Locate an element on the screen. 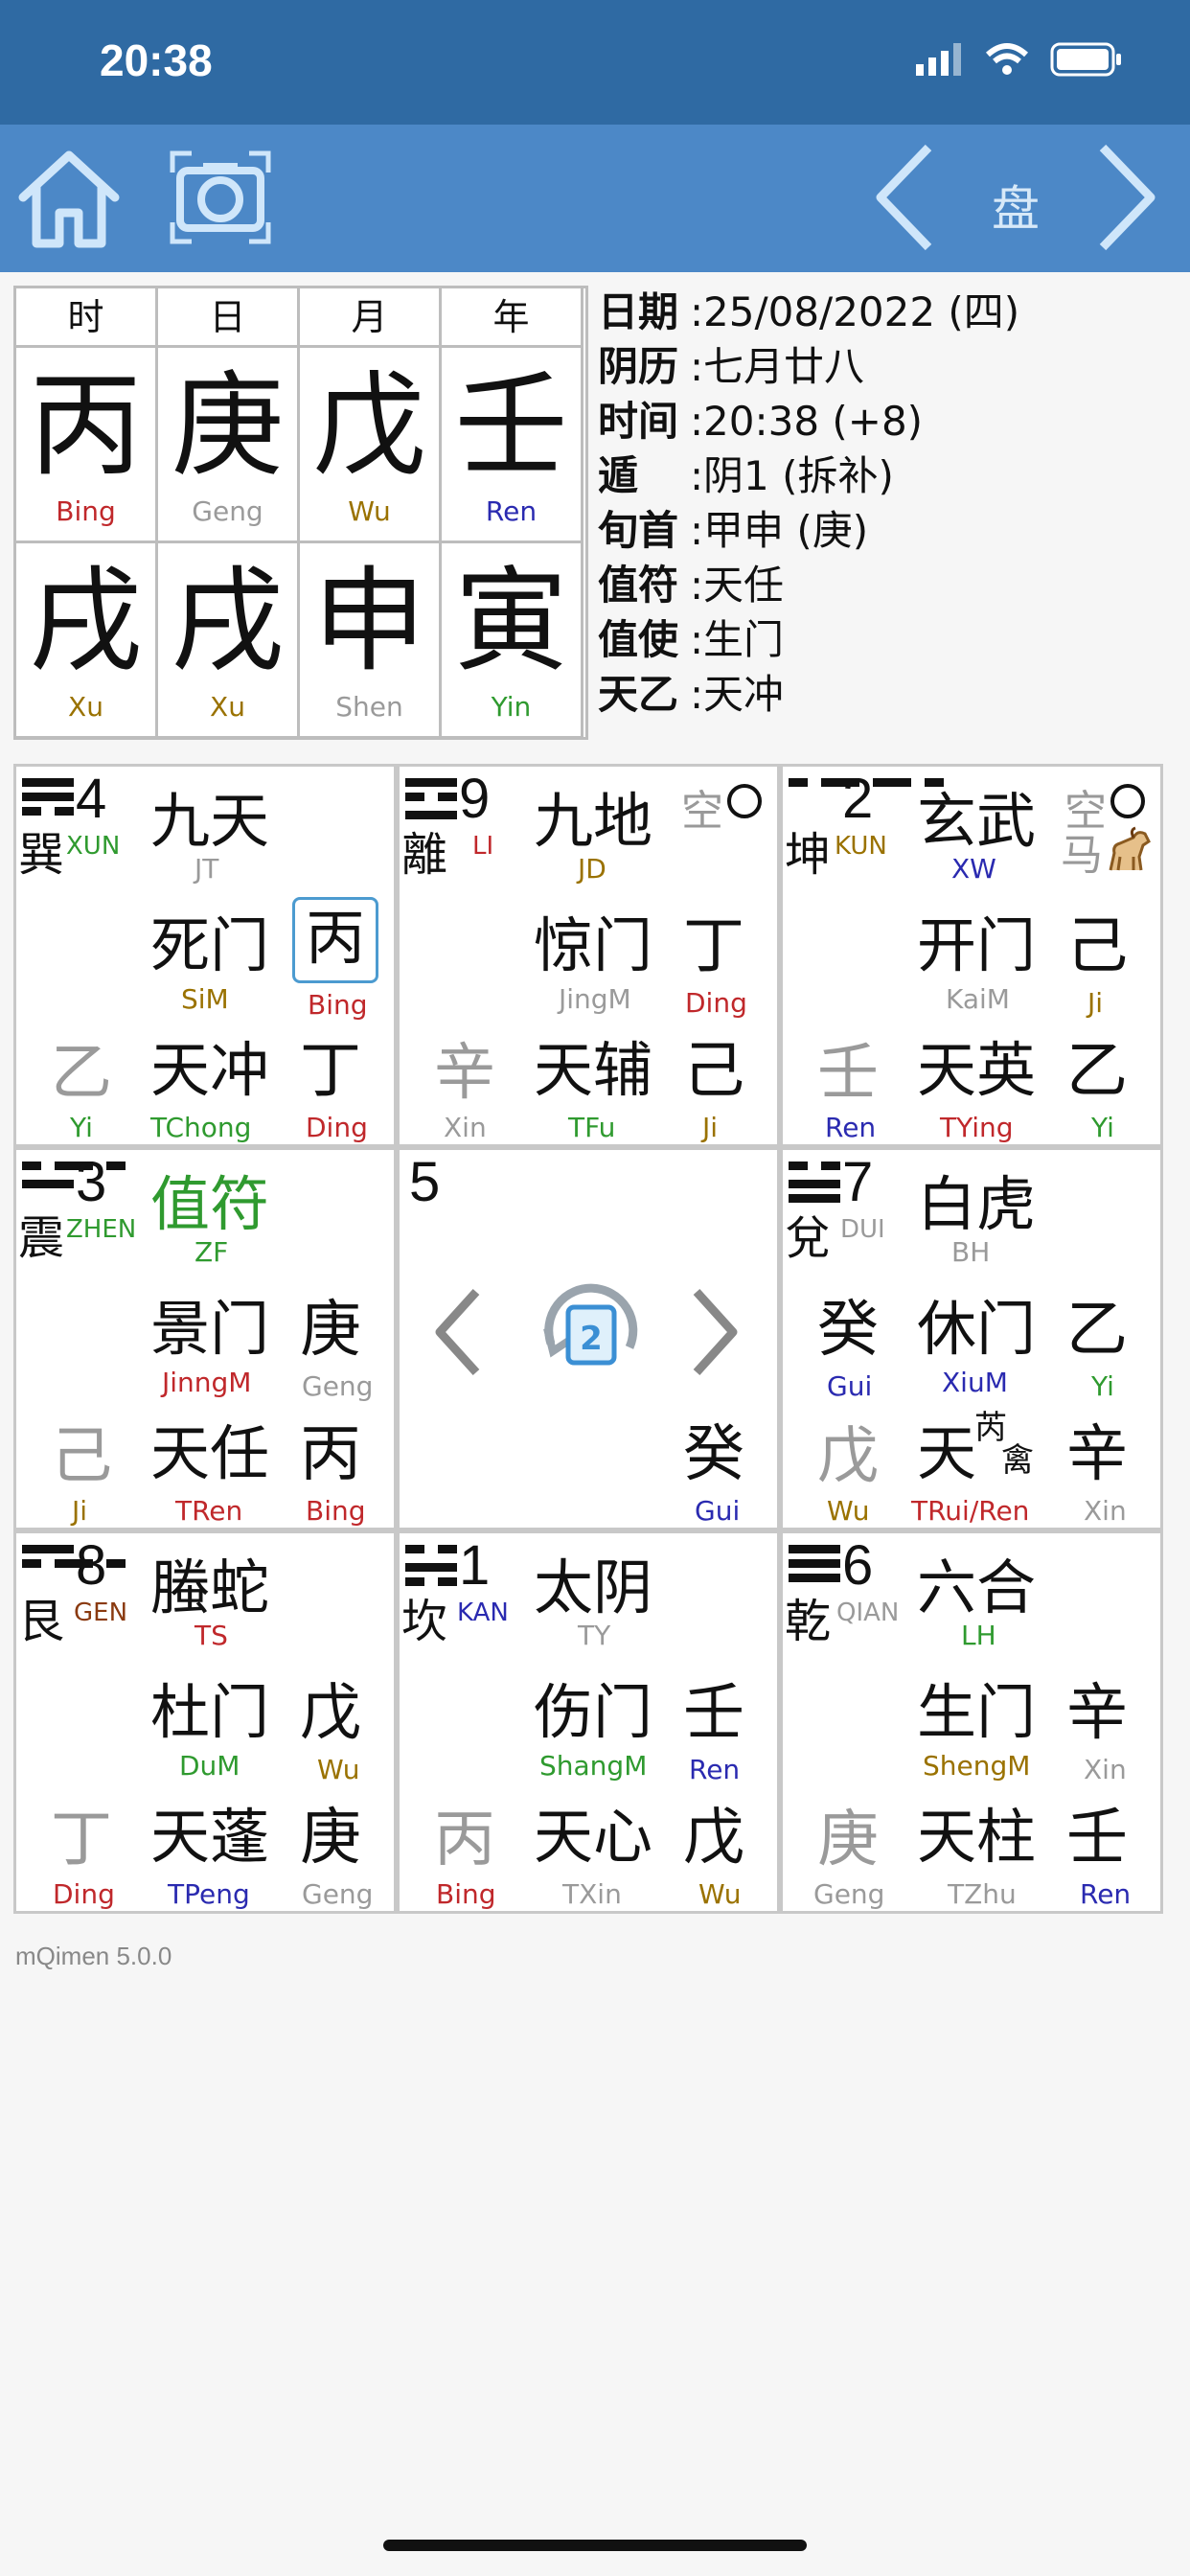 The width and height of the screenshot is (1190, 2576). heaven-stem-box: 丙 is located at coordinates (335, 940).